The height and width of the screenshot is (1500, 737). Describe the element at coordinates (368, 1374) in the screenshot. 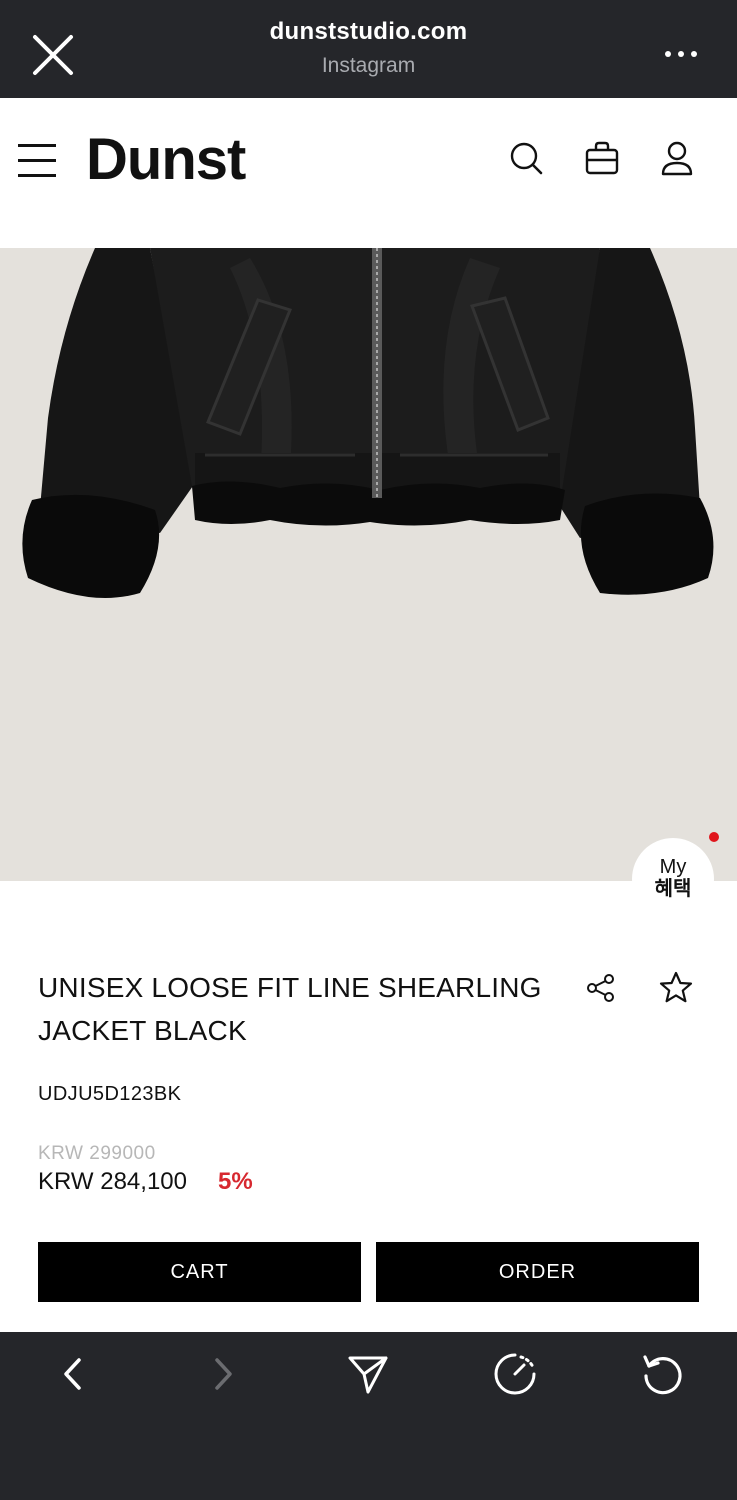

I see `send-icon` at that location.